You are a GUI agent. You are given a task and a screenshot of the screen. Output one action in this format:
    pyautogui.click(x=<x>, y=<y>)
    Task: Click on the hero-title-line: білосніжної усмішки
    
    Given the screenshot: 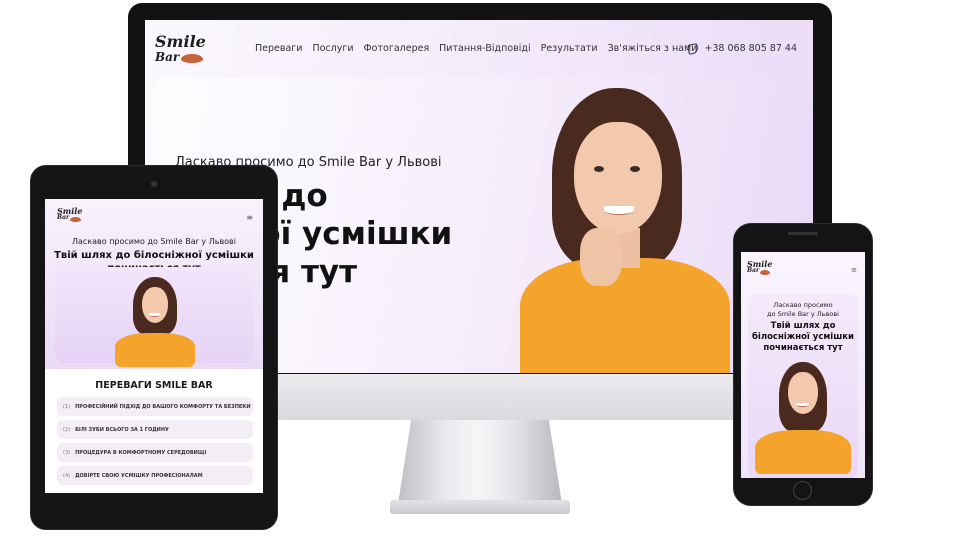 What is the action you would take?
    pyautogui.click(x=803, y=337)
    